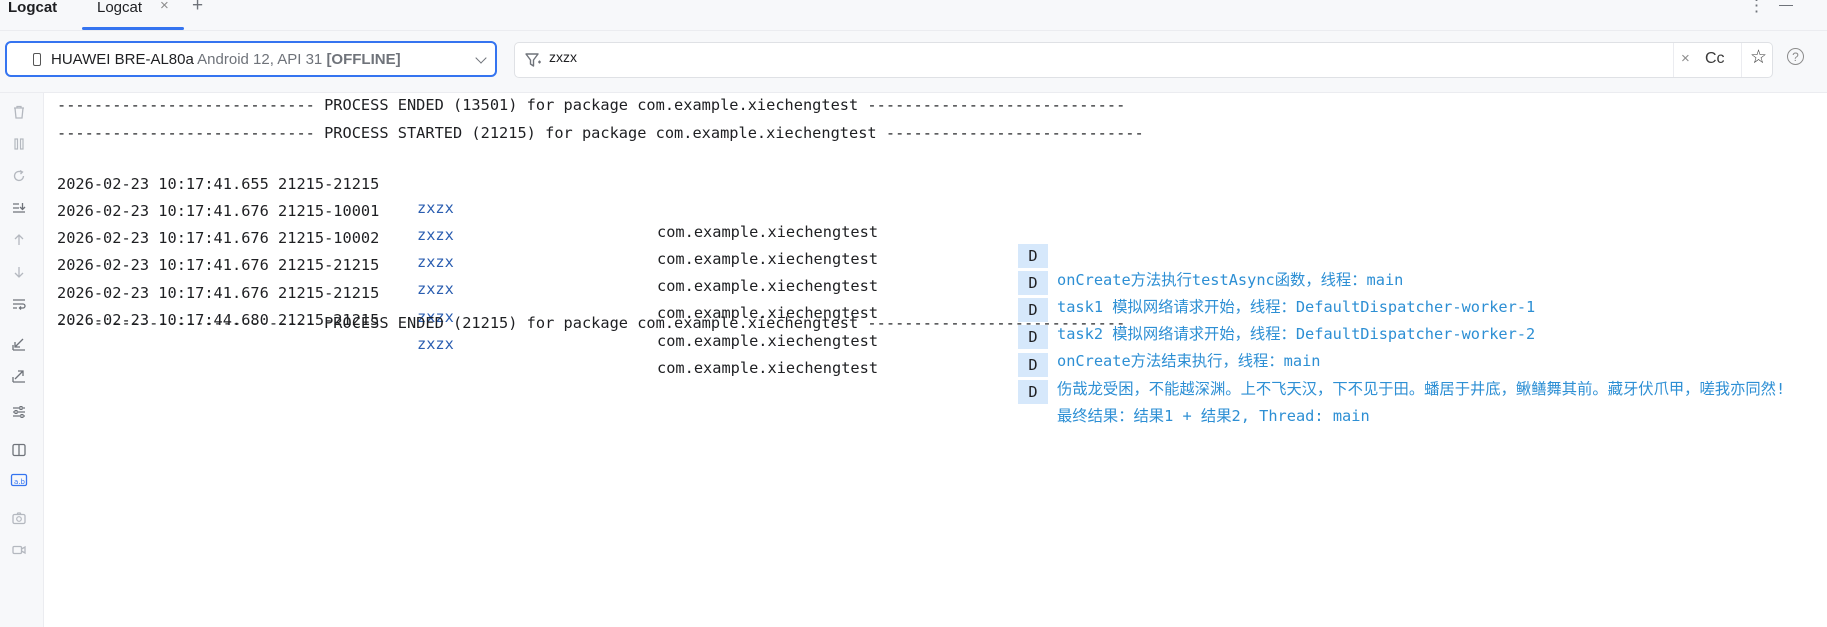 The width and height of the screenshot is (1827, 627). I want to click on tool-window-header: Logcat Logcat × + ⋮, so click(913, 15).